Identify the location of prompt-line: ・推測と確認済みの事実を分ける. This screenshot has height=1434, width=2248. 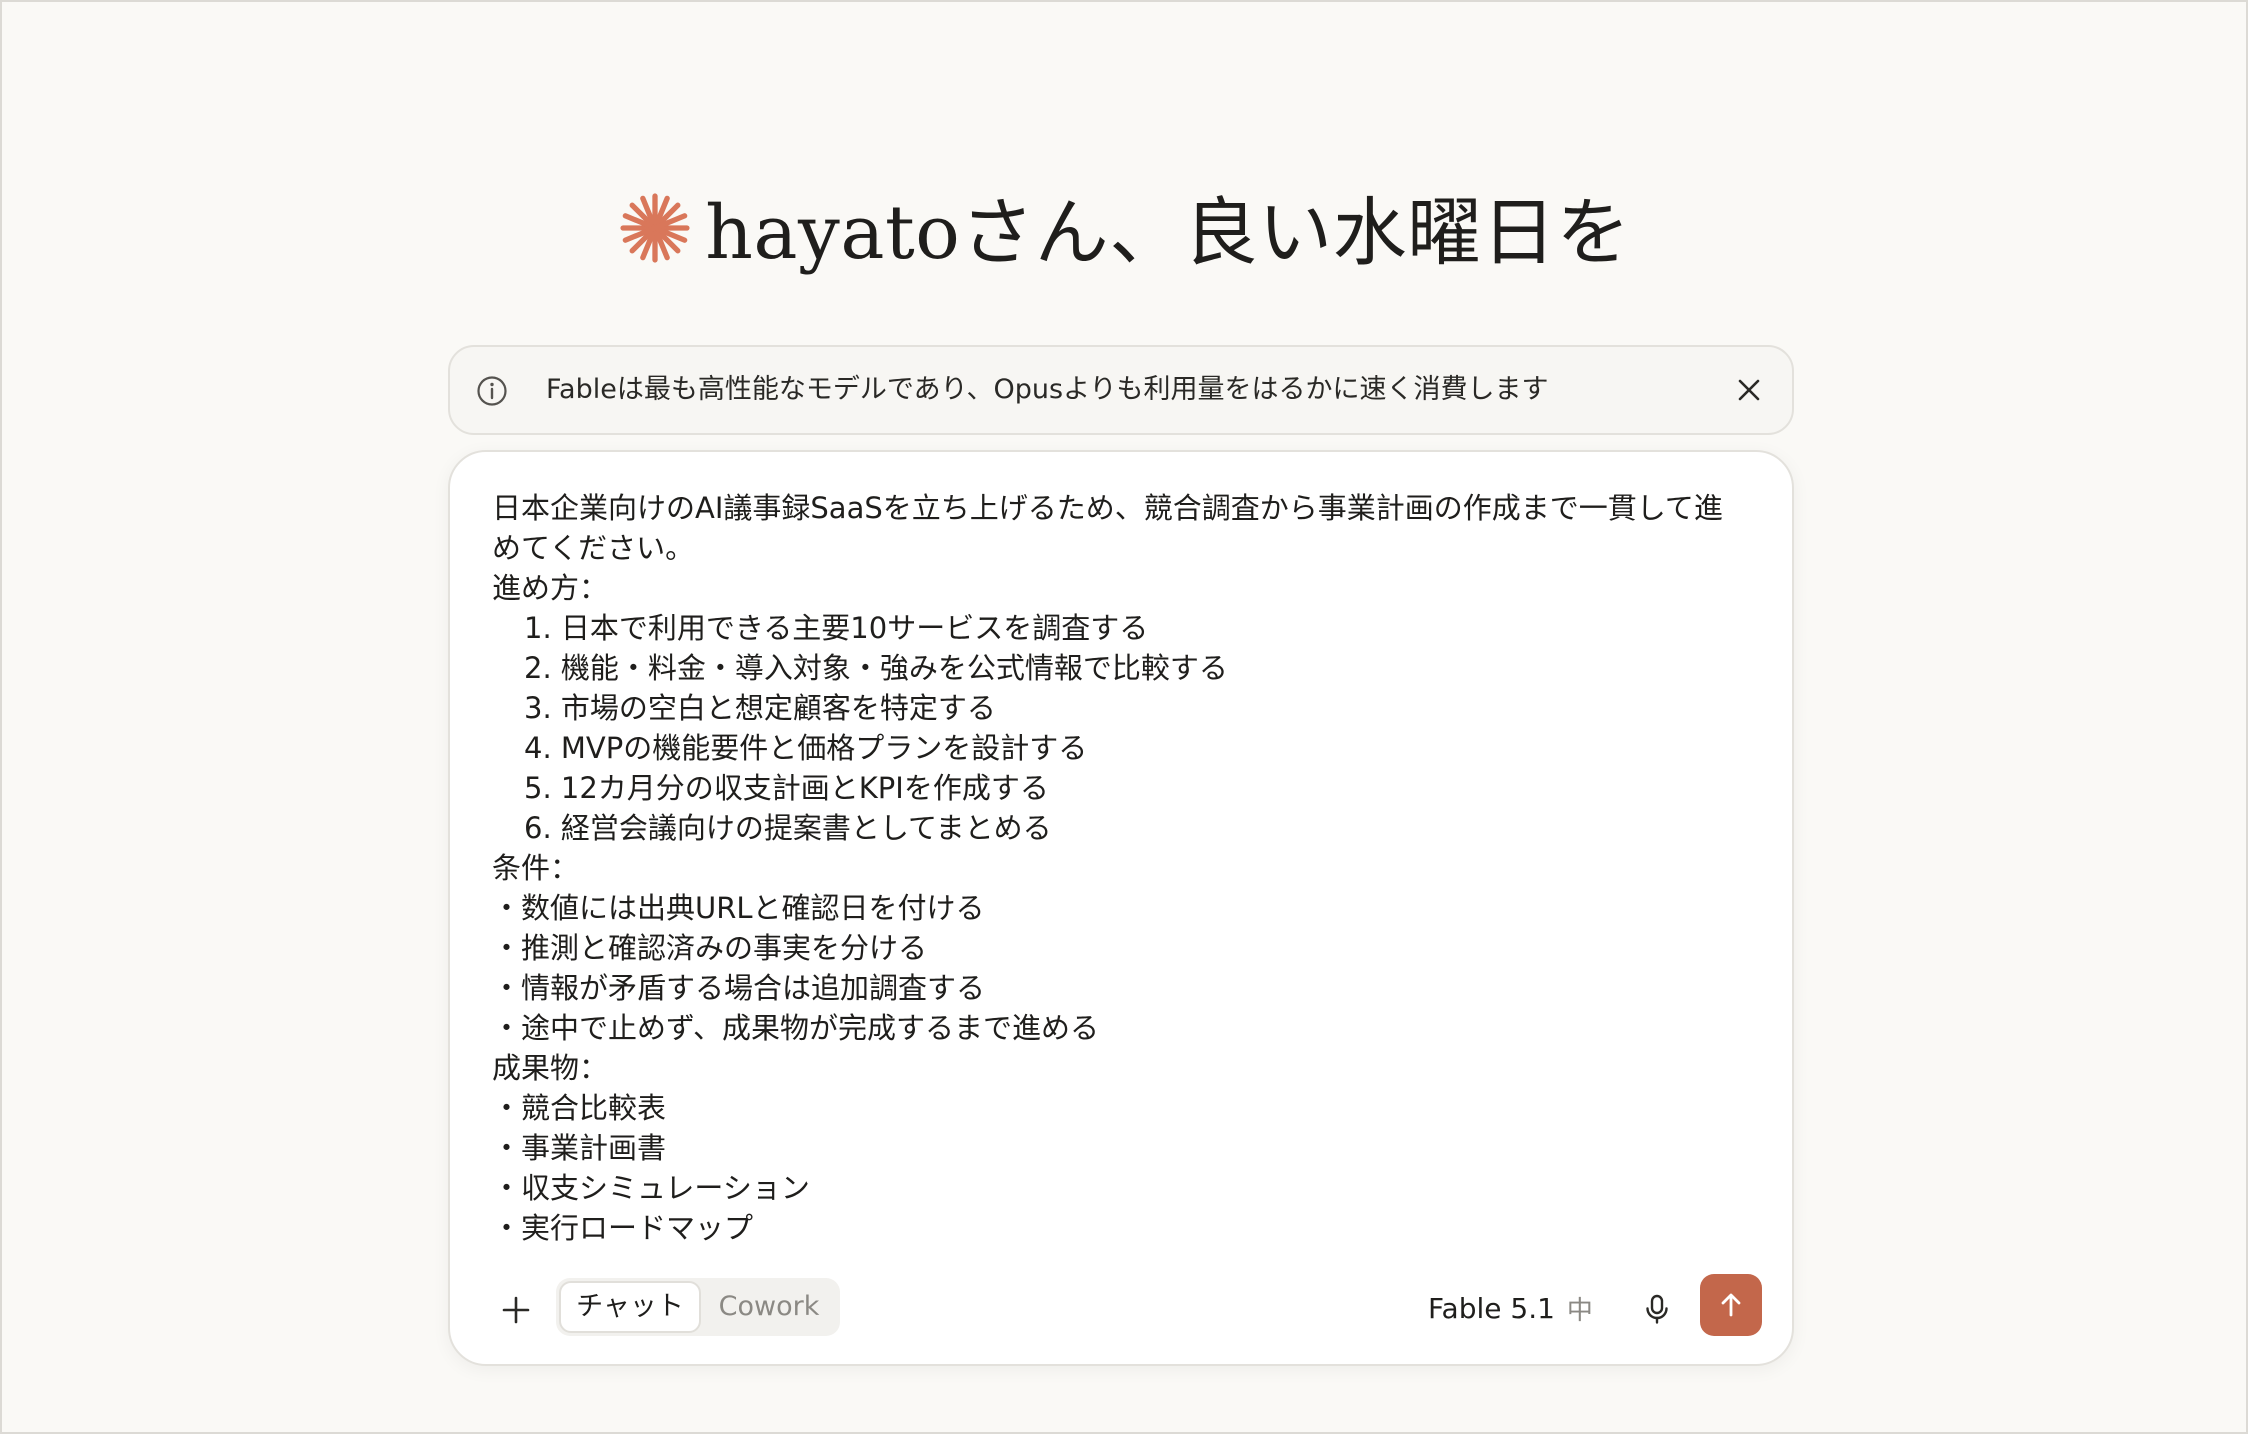
(710, 948).